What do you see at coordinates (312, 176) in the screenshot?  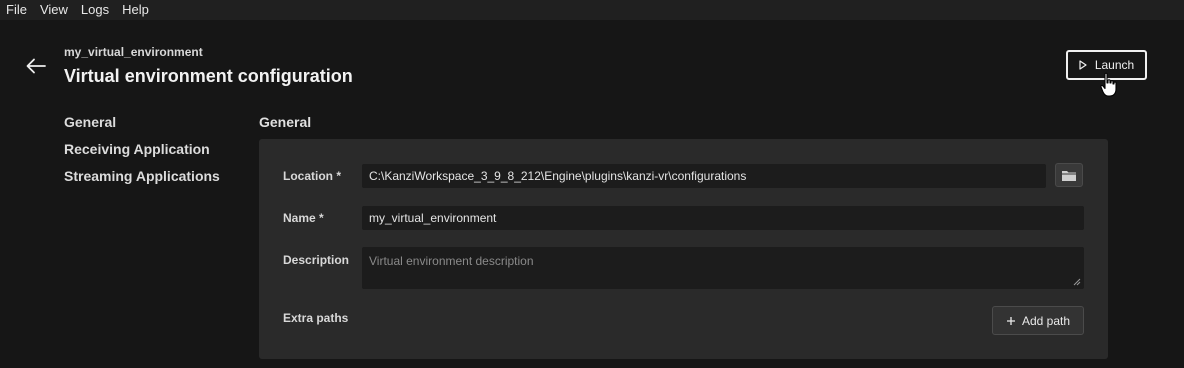 I see `location-label: Location *` at bounding box center [312, 176].